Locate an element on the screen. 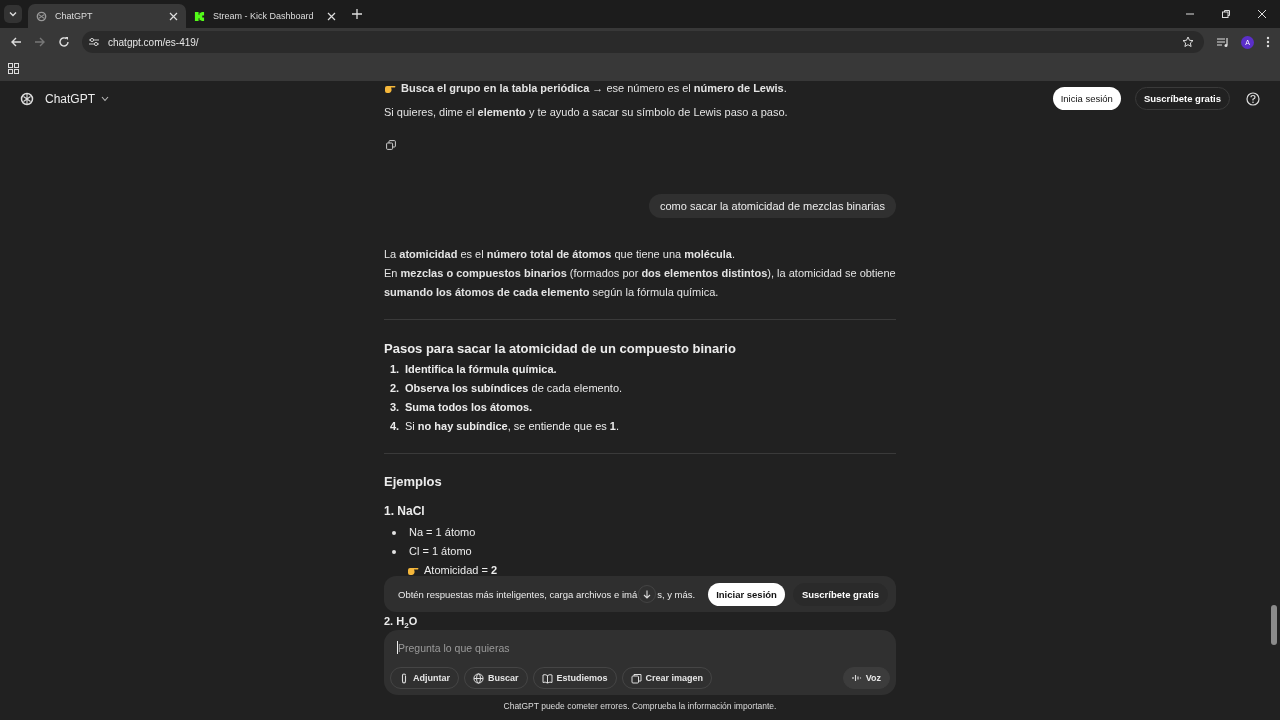 Image resolution: width=1280 pixels, height=720 pixels. new-tab-icon is located at coordinates (357, 14).